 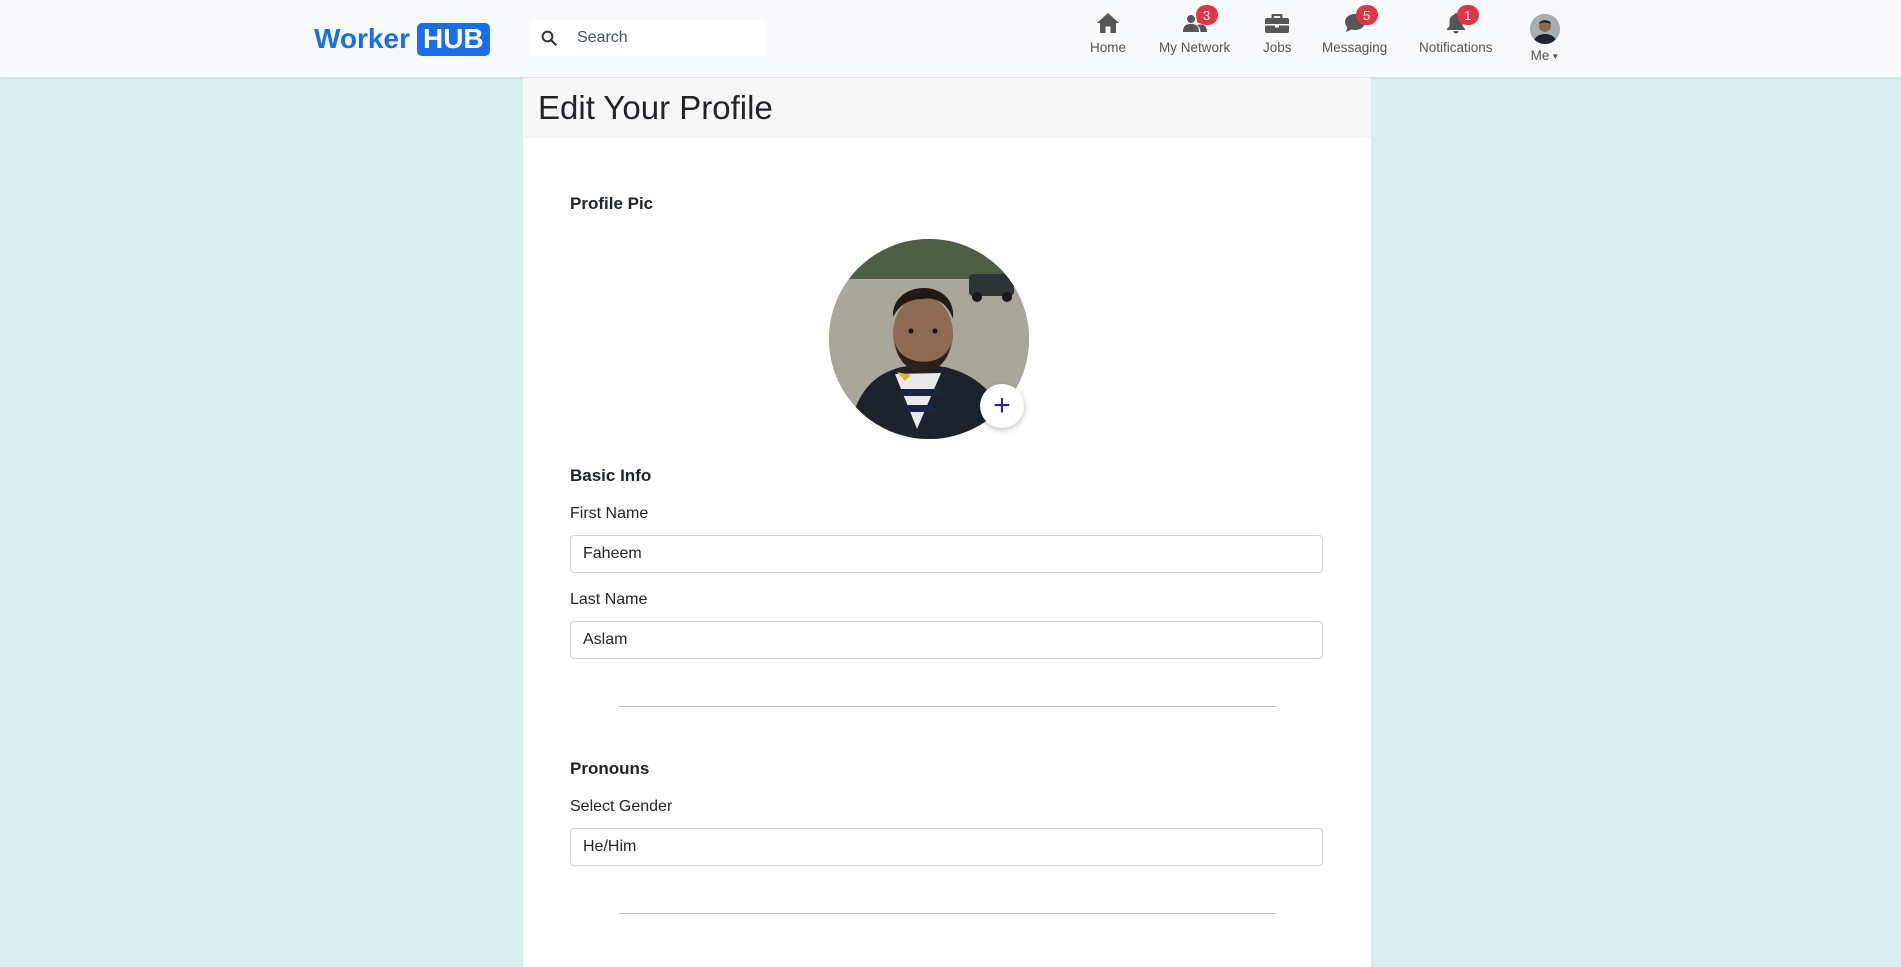 I want to click on chat-icon: 5, so click(x=1360, y=20).